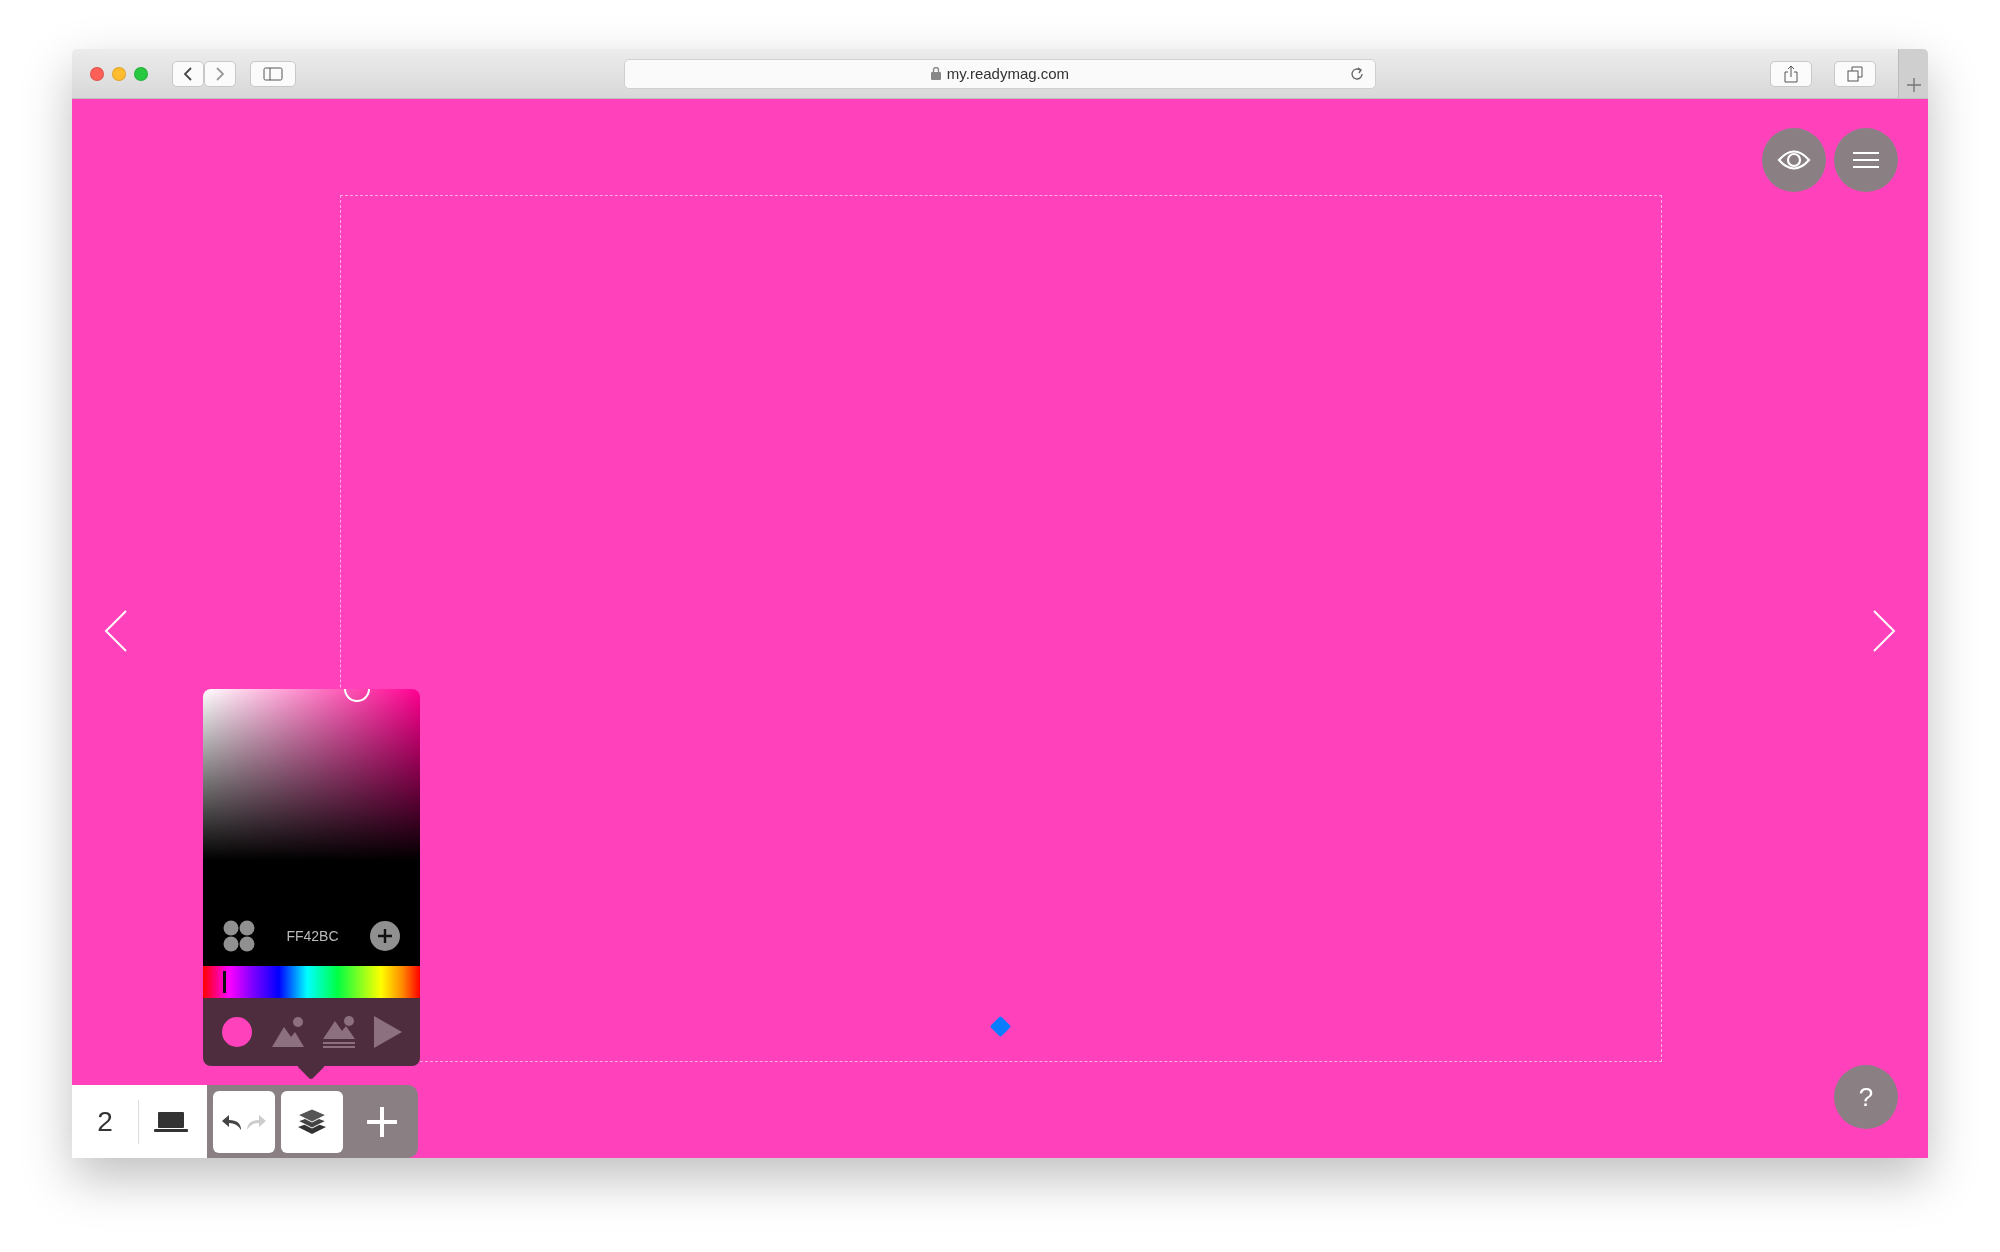 The image size is (2000, 1252). What do you see at coordinates (119, 73) in the screenshot?
I see `minimize-dot` at bounding box center [119, 73].